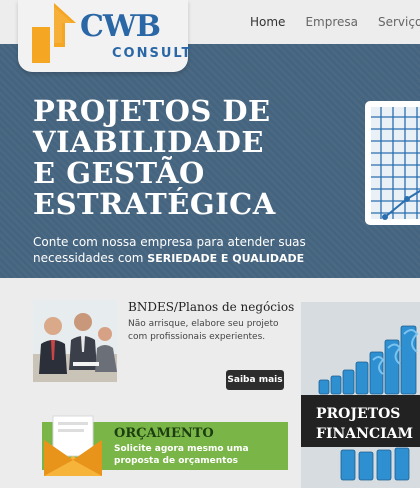 This screenshot has height=488, width=420. I want to click on logo: CWB CONSULT, so click(104, 36).